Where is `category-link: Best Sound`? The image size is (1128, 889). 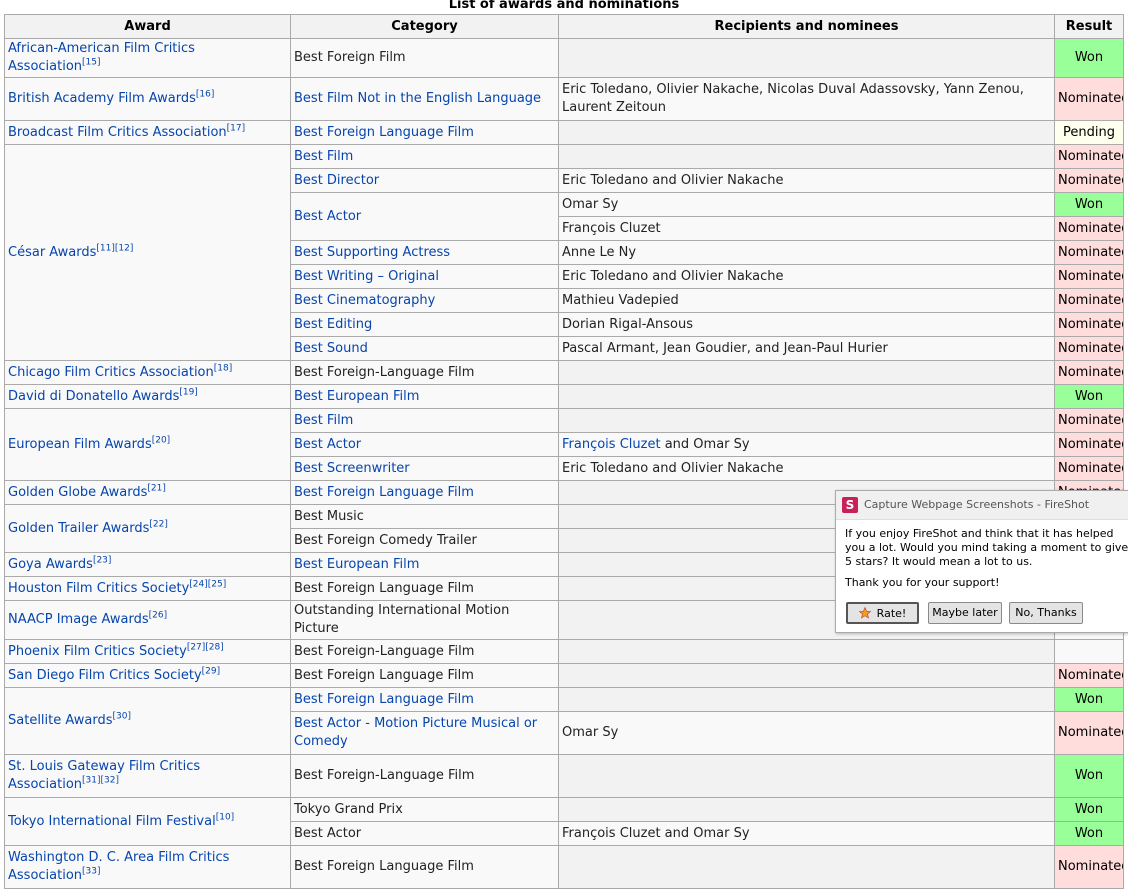 category-link: Best Sound is located at coordinates (331, 348).